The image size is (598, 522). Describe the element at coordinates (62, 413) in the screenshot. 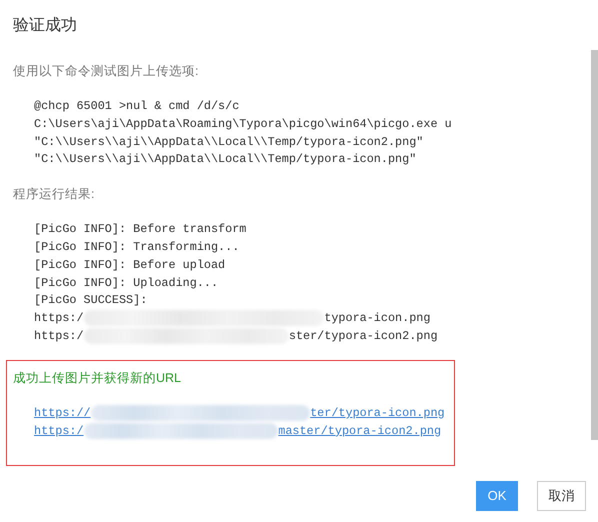

I see `url-link: https://` at that location.